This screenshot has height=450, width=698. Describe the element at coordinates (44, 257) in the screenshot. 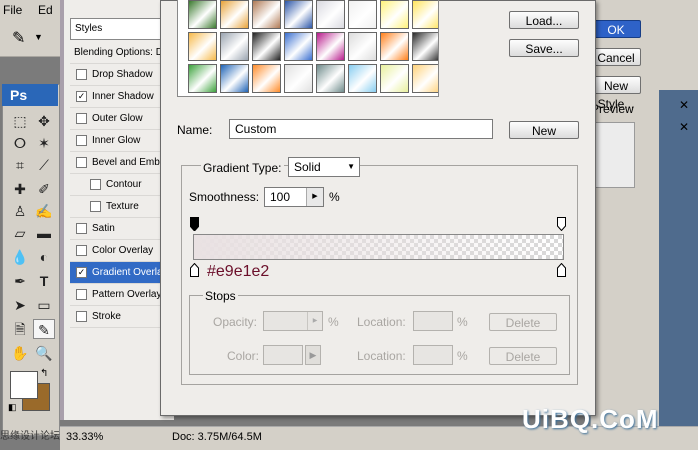

I see `dodge-tool-icon: ◐` at that location.